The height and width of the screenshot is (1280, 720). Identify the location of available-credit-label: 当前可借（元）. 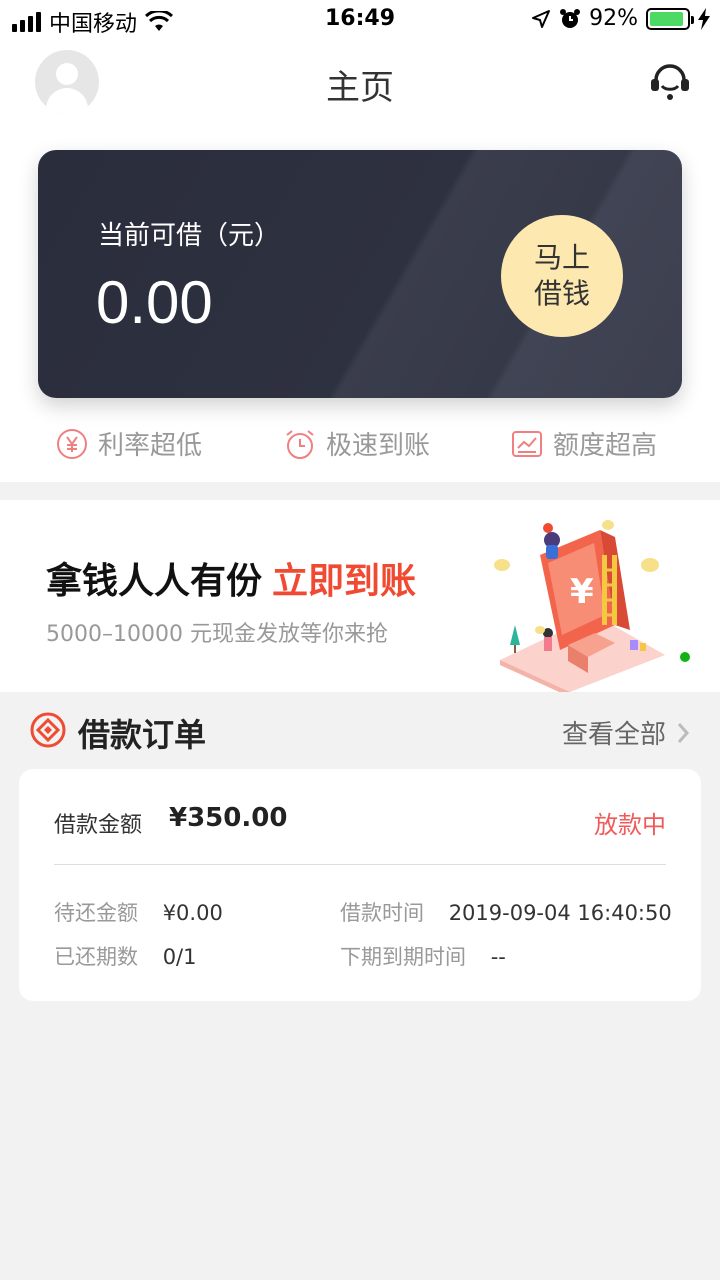
(189, 236).